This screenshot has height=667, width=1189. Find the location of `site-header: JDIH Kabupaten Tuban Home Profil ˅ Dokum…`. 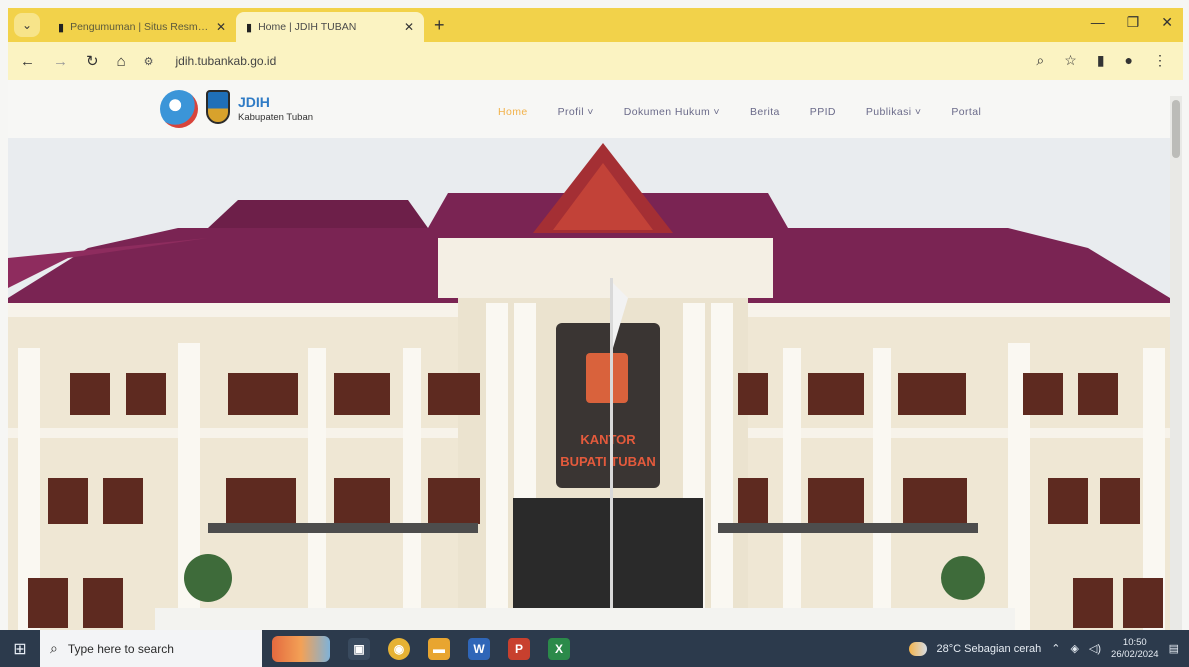

site-header: JDIH Kabupaten Tuban Home Profil ˅ Dokum… is located at coordinates (589, 109).